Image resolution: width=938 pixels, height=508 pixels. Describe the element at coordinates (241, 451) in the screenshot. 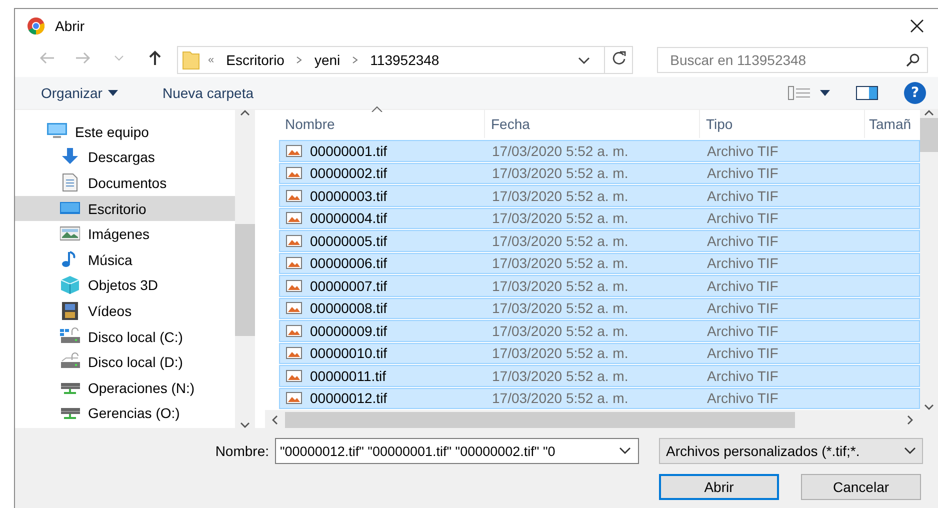

I see `field-label: Nombre:` at that location.